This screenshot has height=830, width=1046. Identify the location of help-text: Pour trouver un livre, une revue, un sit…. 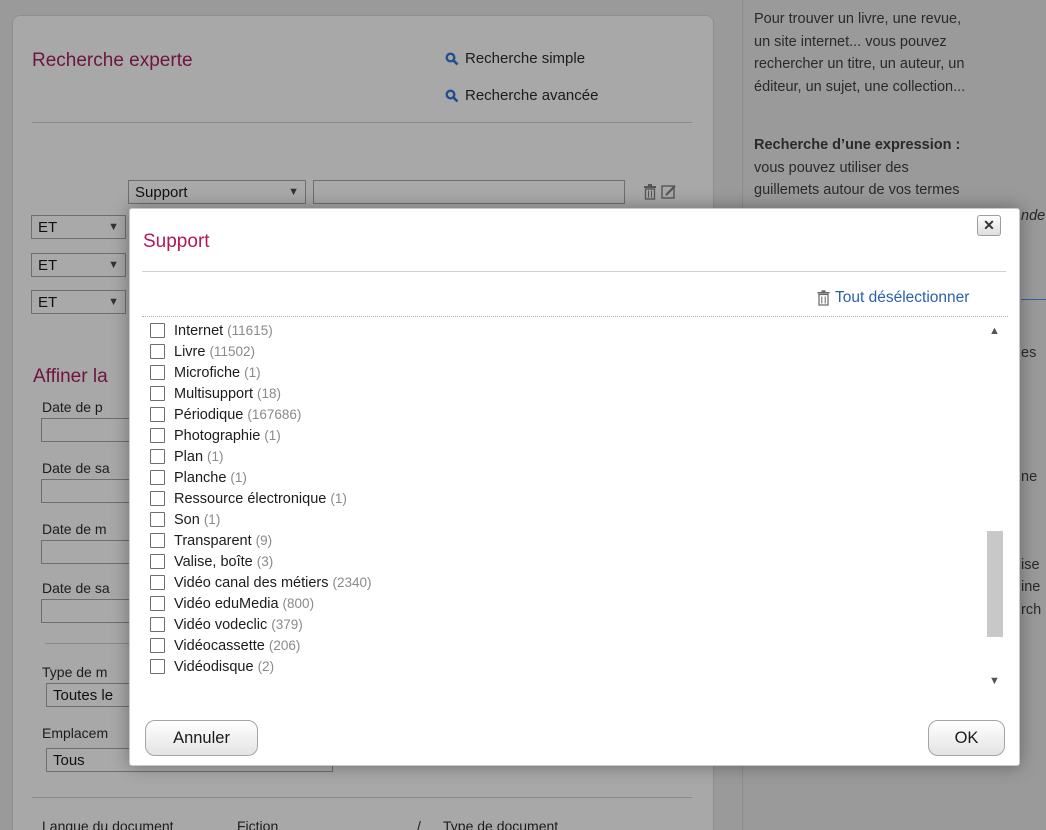
(900, 53).